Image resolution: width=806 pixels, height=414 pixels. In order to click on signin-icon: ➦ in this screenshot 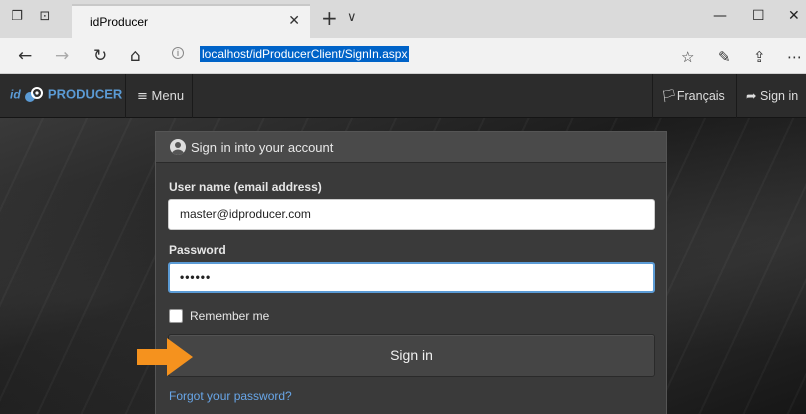, I will do `click(751, 96)`.